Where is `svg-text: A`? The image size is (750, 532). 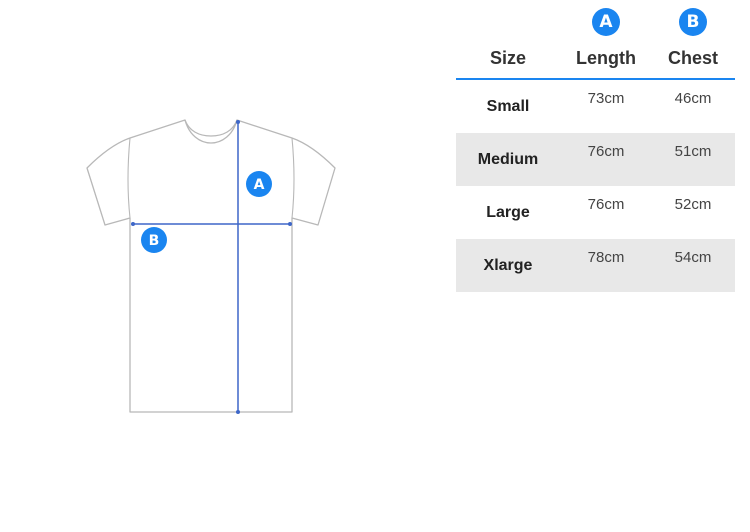
svg-text: A is located at coordinates (259, 185).